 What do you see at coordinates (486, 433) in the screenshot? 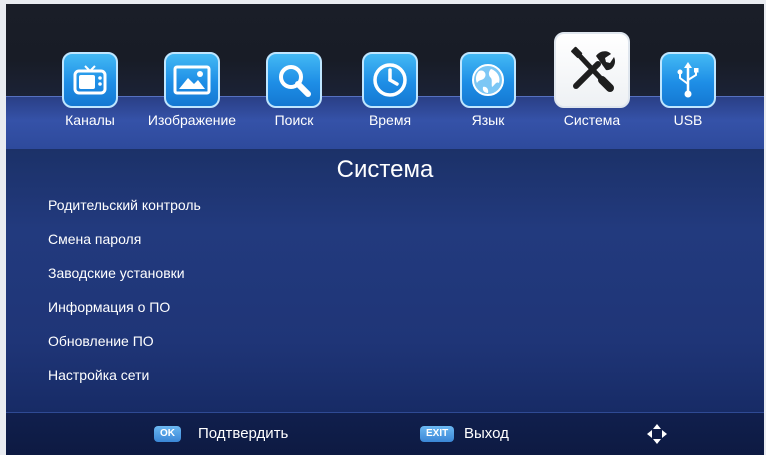
I see `exit-label: Выход` at bounding box center [486, 433].